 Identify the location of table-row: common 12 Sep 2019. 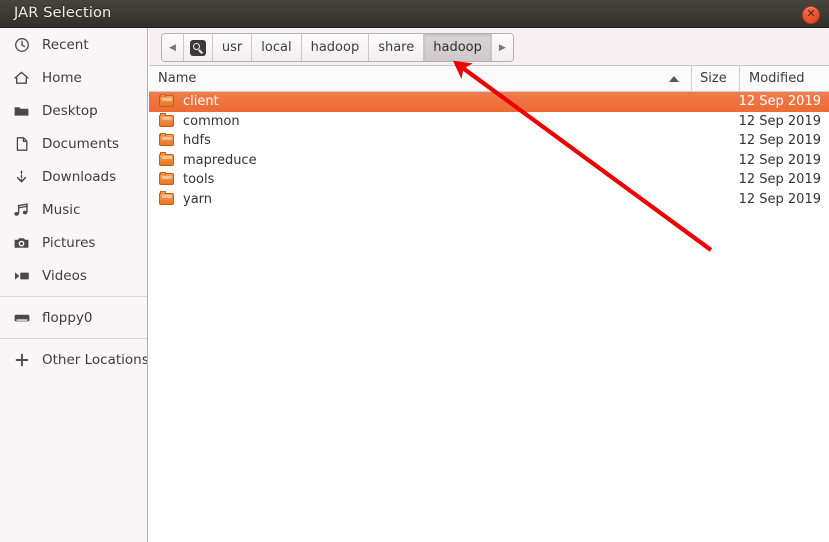
(489, 122).